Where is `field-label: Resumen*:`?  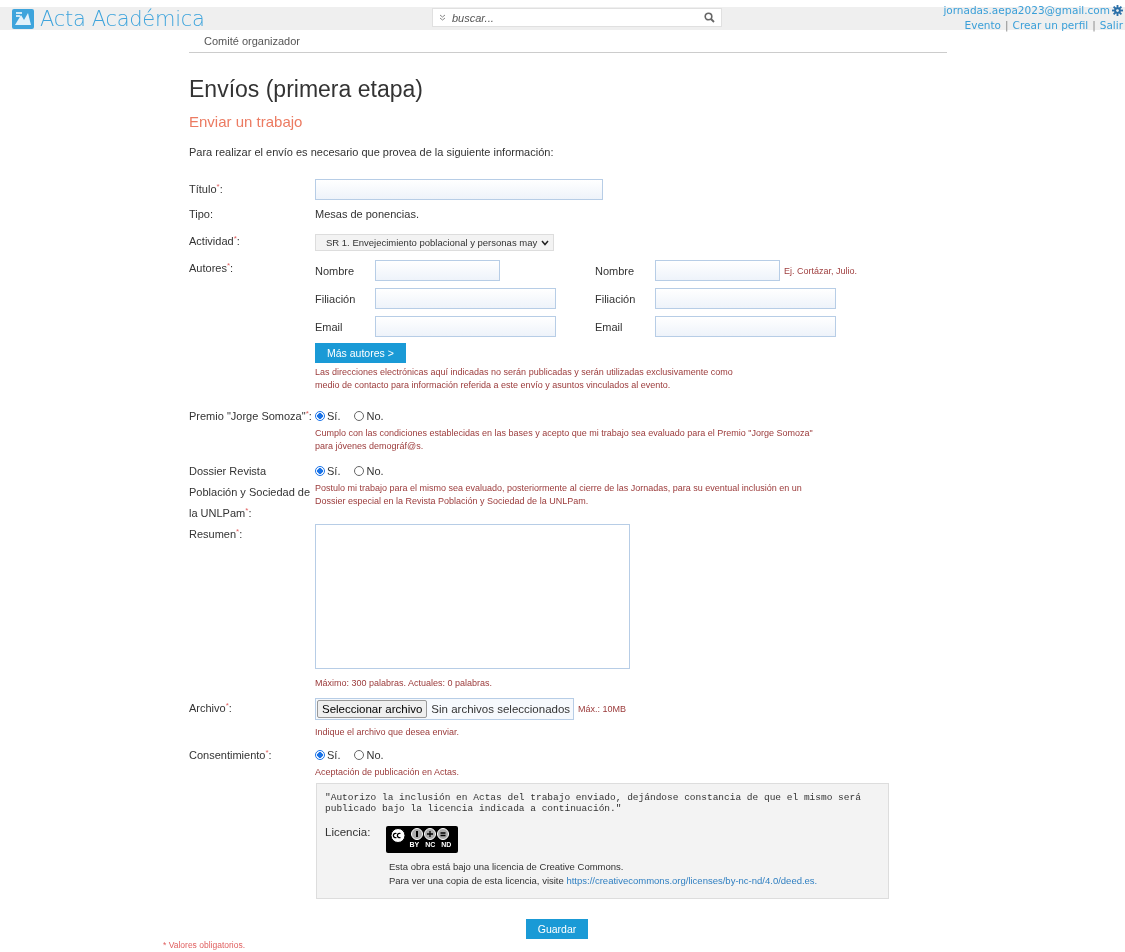
field-label: Resumen*: is located at coordinates (216, 534).